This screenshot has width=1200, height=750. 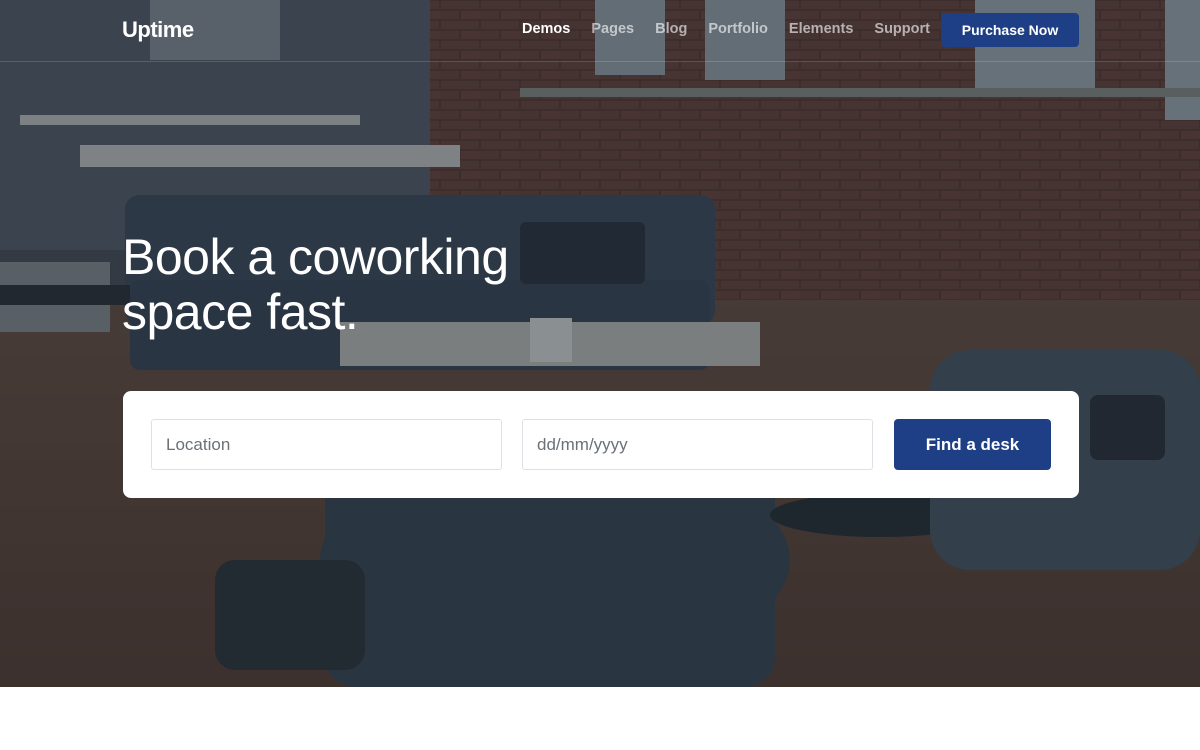 What do you see at coordinates (697, 444) in the screenshot?
I see `date-input` at bounding box center [697, 444].